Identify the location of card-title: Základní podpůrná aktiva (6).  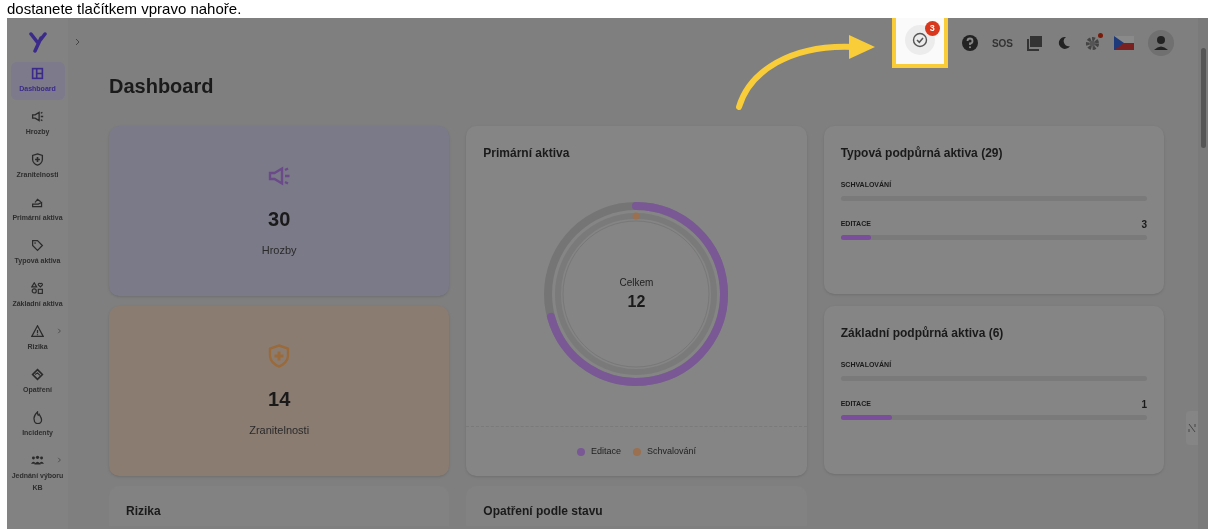
(922, 333).